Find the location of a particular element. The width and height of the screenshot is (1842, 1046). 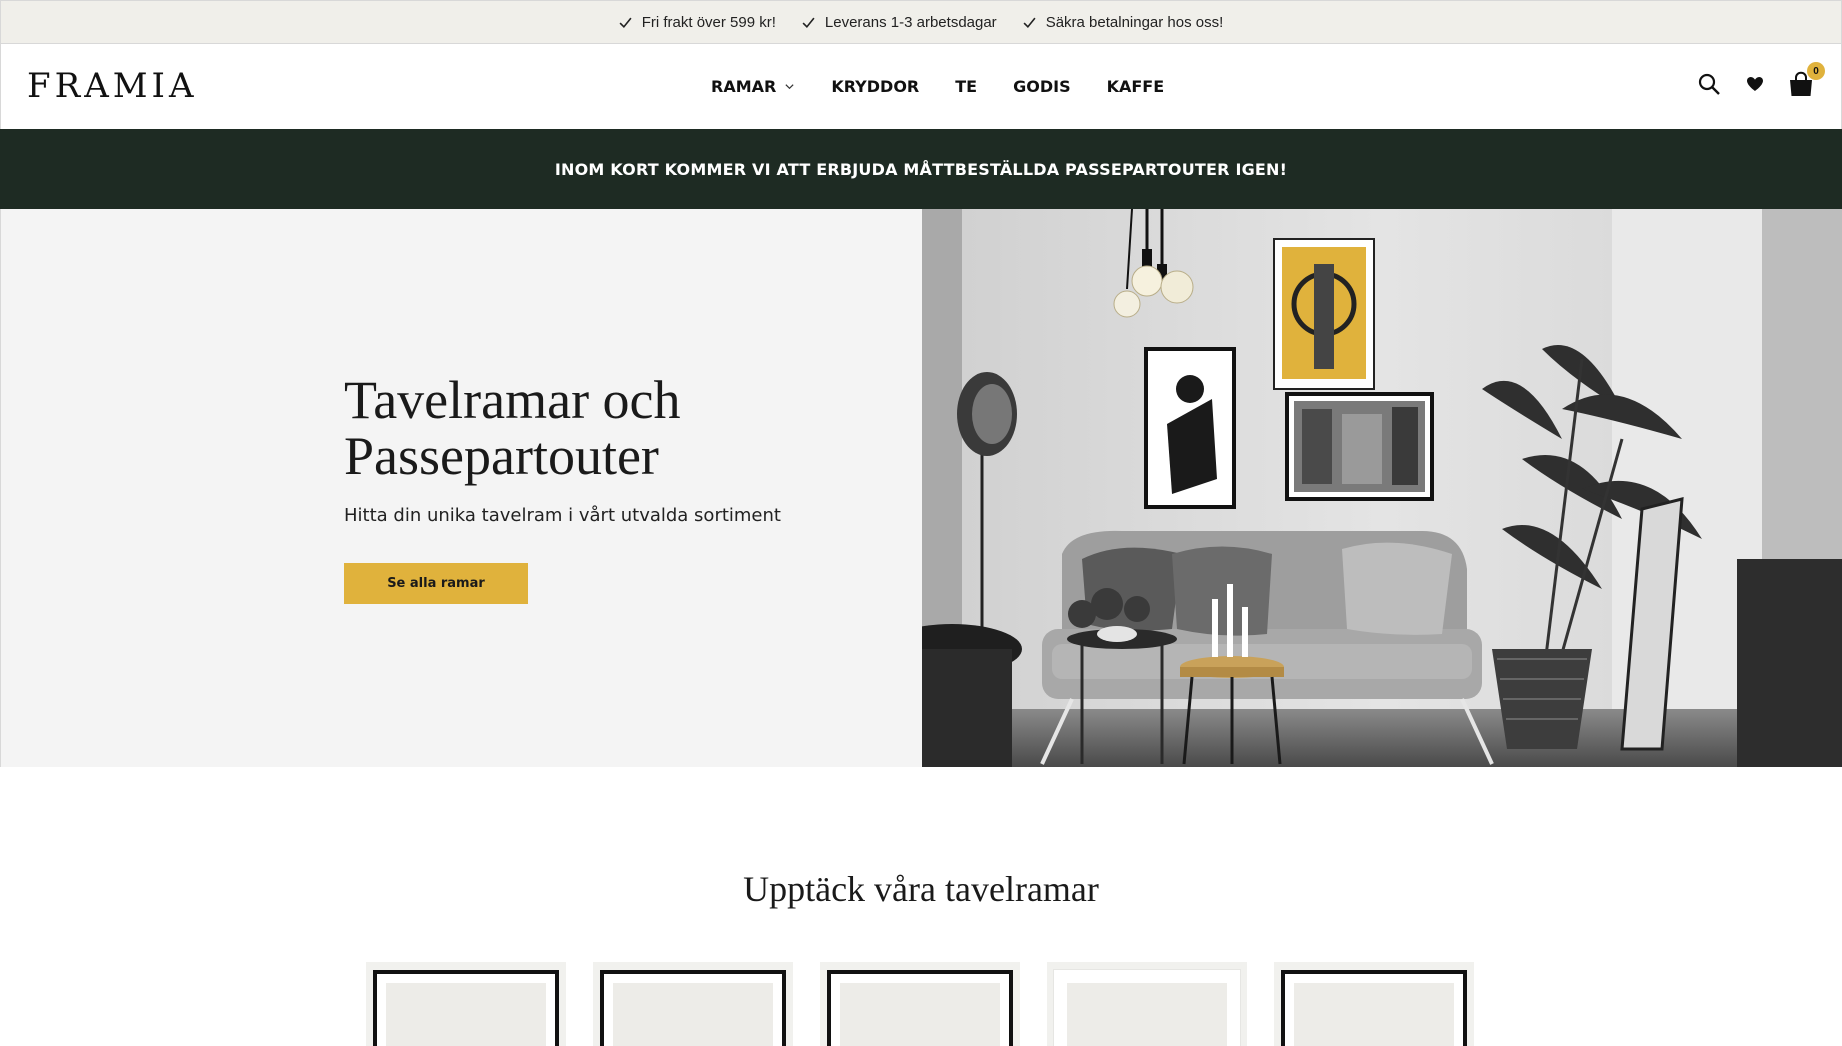

usp-item: Säkra betalningar hos oss! is located at coordinates (1123, 22).